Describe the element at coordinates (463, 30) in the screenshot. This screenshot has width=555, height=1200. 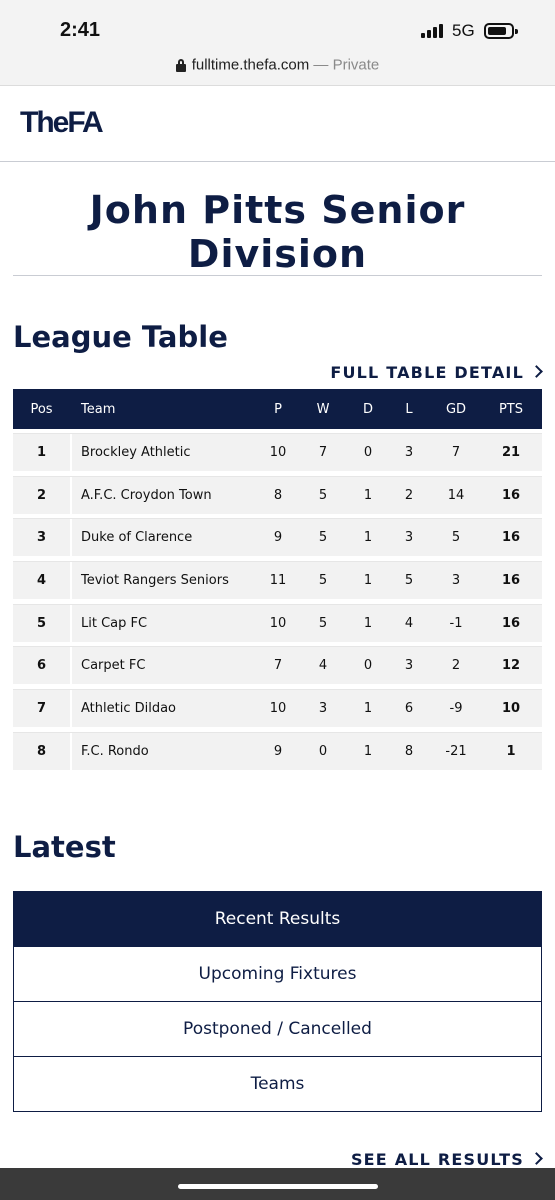
I see `network-label: 5G` at that location.